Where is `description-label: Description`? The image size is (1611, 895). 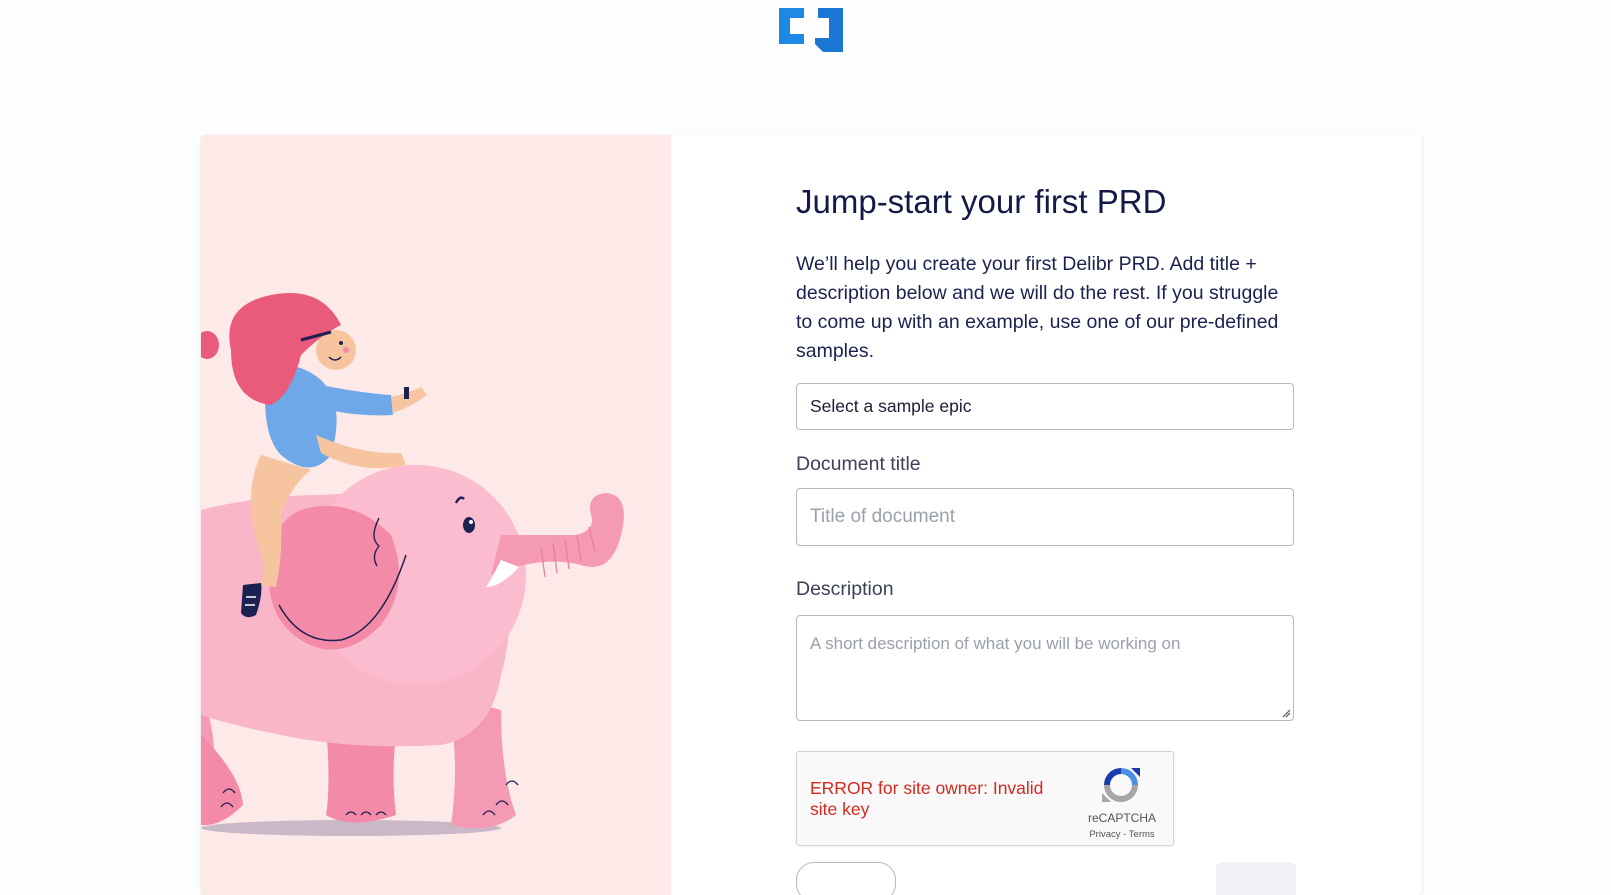
description-label: Description is located at coordinates (845, 589).